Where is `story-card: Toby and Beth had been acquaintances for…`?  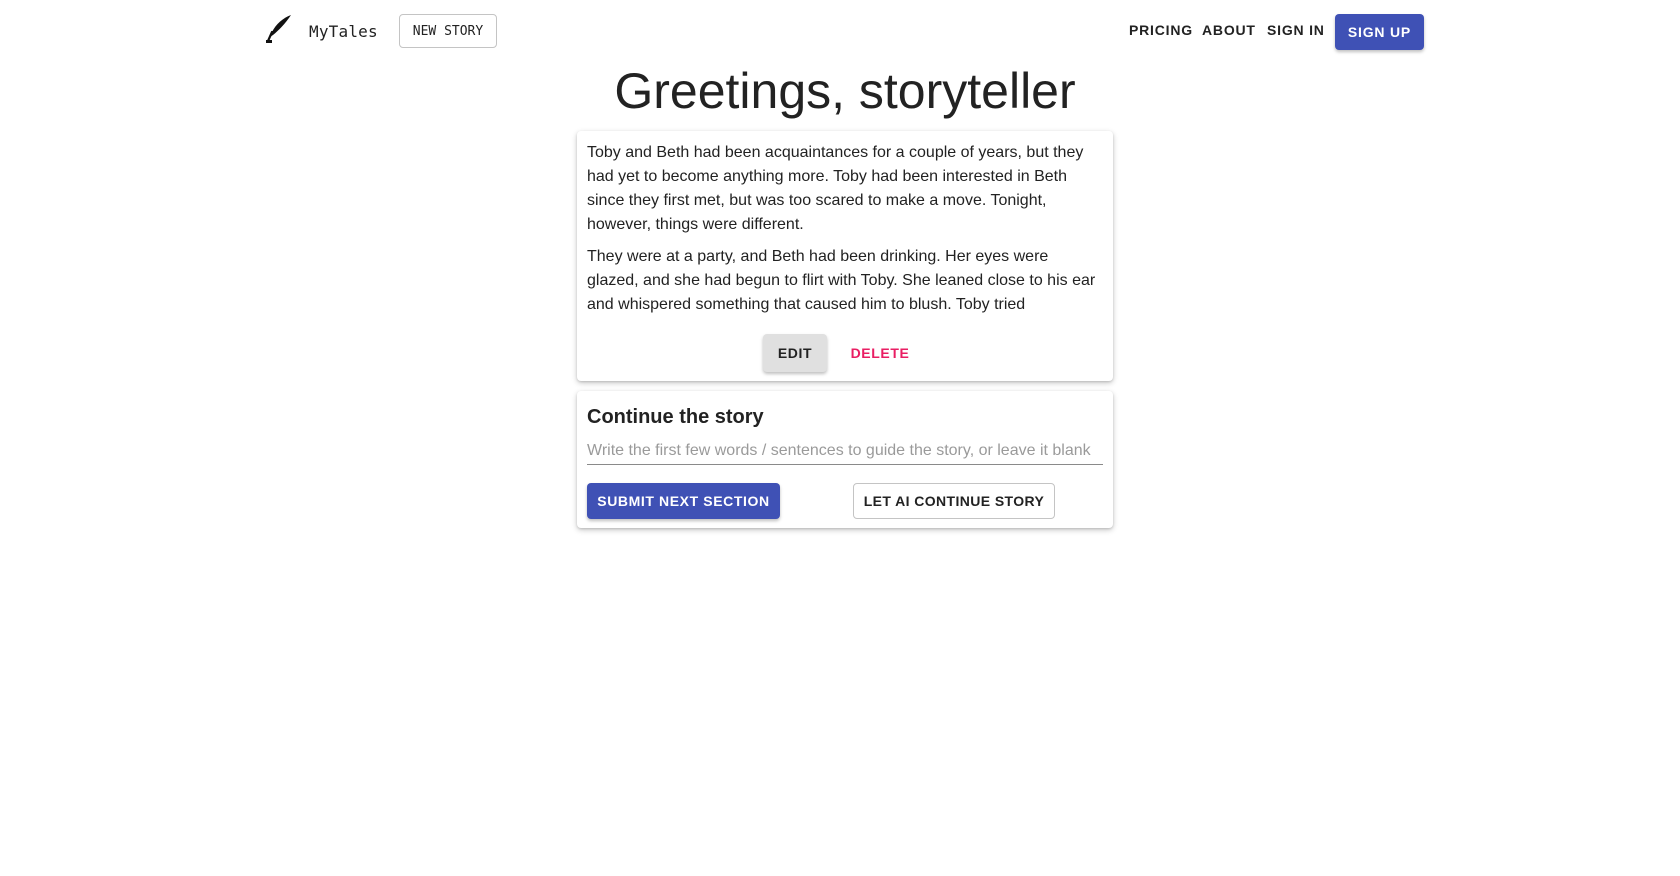 story-card: Toby and Beth had been acquaintances for… is located at coordinates (845, 256).